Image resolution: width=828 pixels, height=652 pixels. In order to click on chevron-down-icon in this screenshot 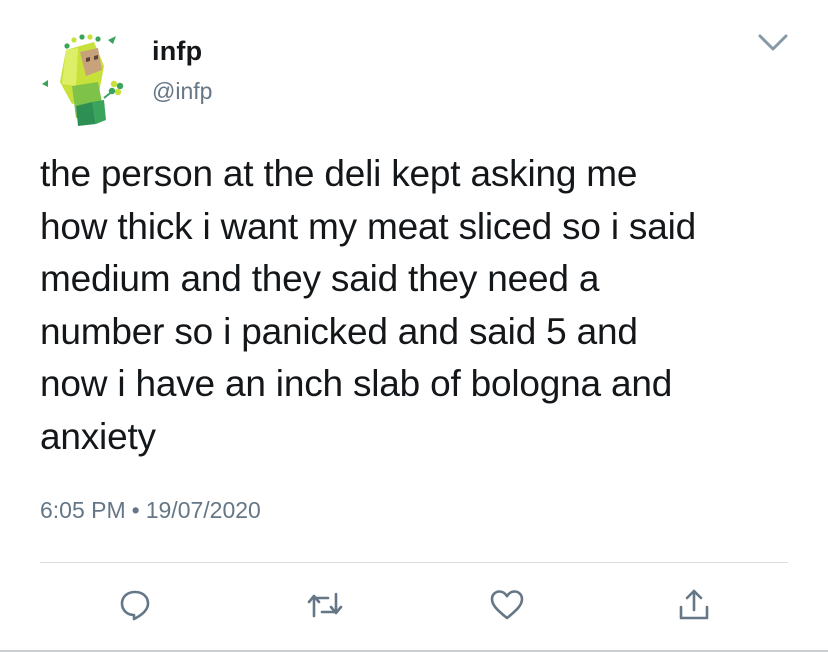, I will do `click(773, 42)`.